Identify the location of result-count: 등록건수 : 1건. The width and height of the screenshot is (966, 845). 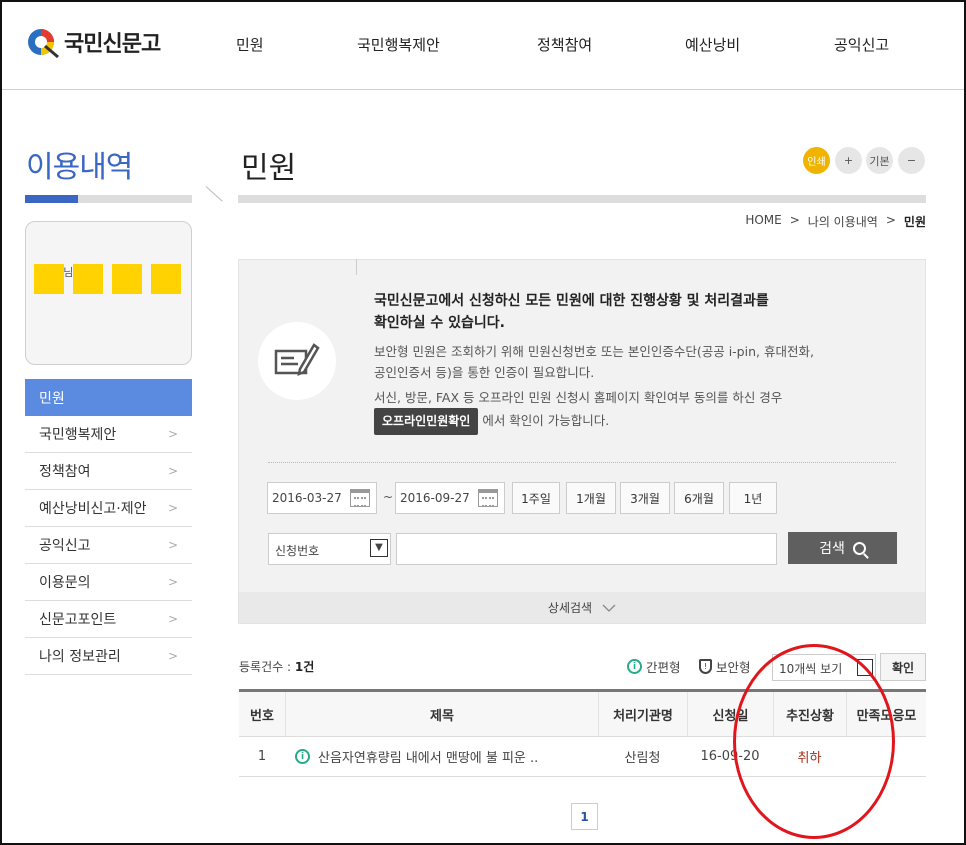
(277, 667).